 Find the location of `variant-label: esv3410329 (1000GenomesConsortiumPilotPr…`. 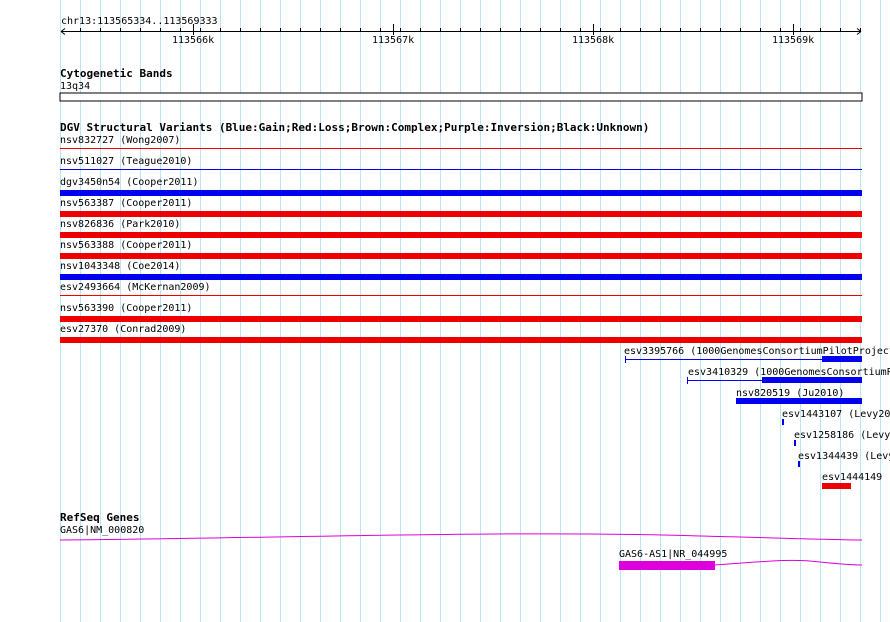

variant-label: esv3410329 (1000GenomesConsortiumPilotPr… is located at coordinates (789, 372).